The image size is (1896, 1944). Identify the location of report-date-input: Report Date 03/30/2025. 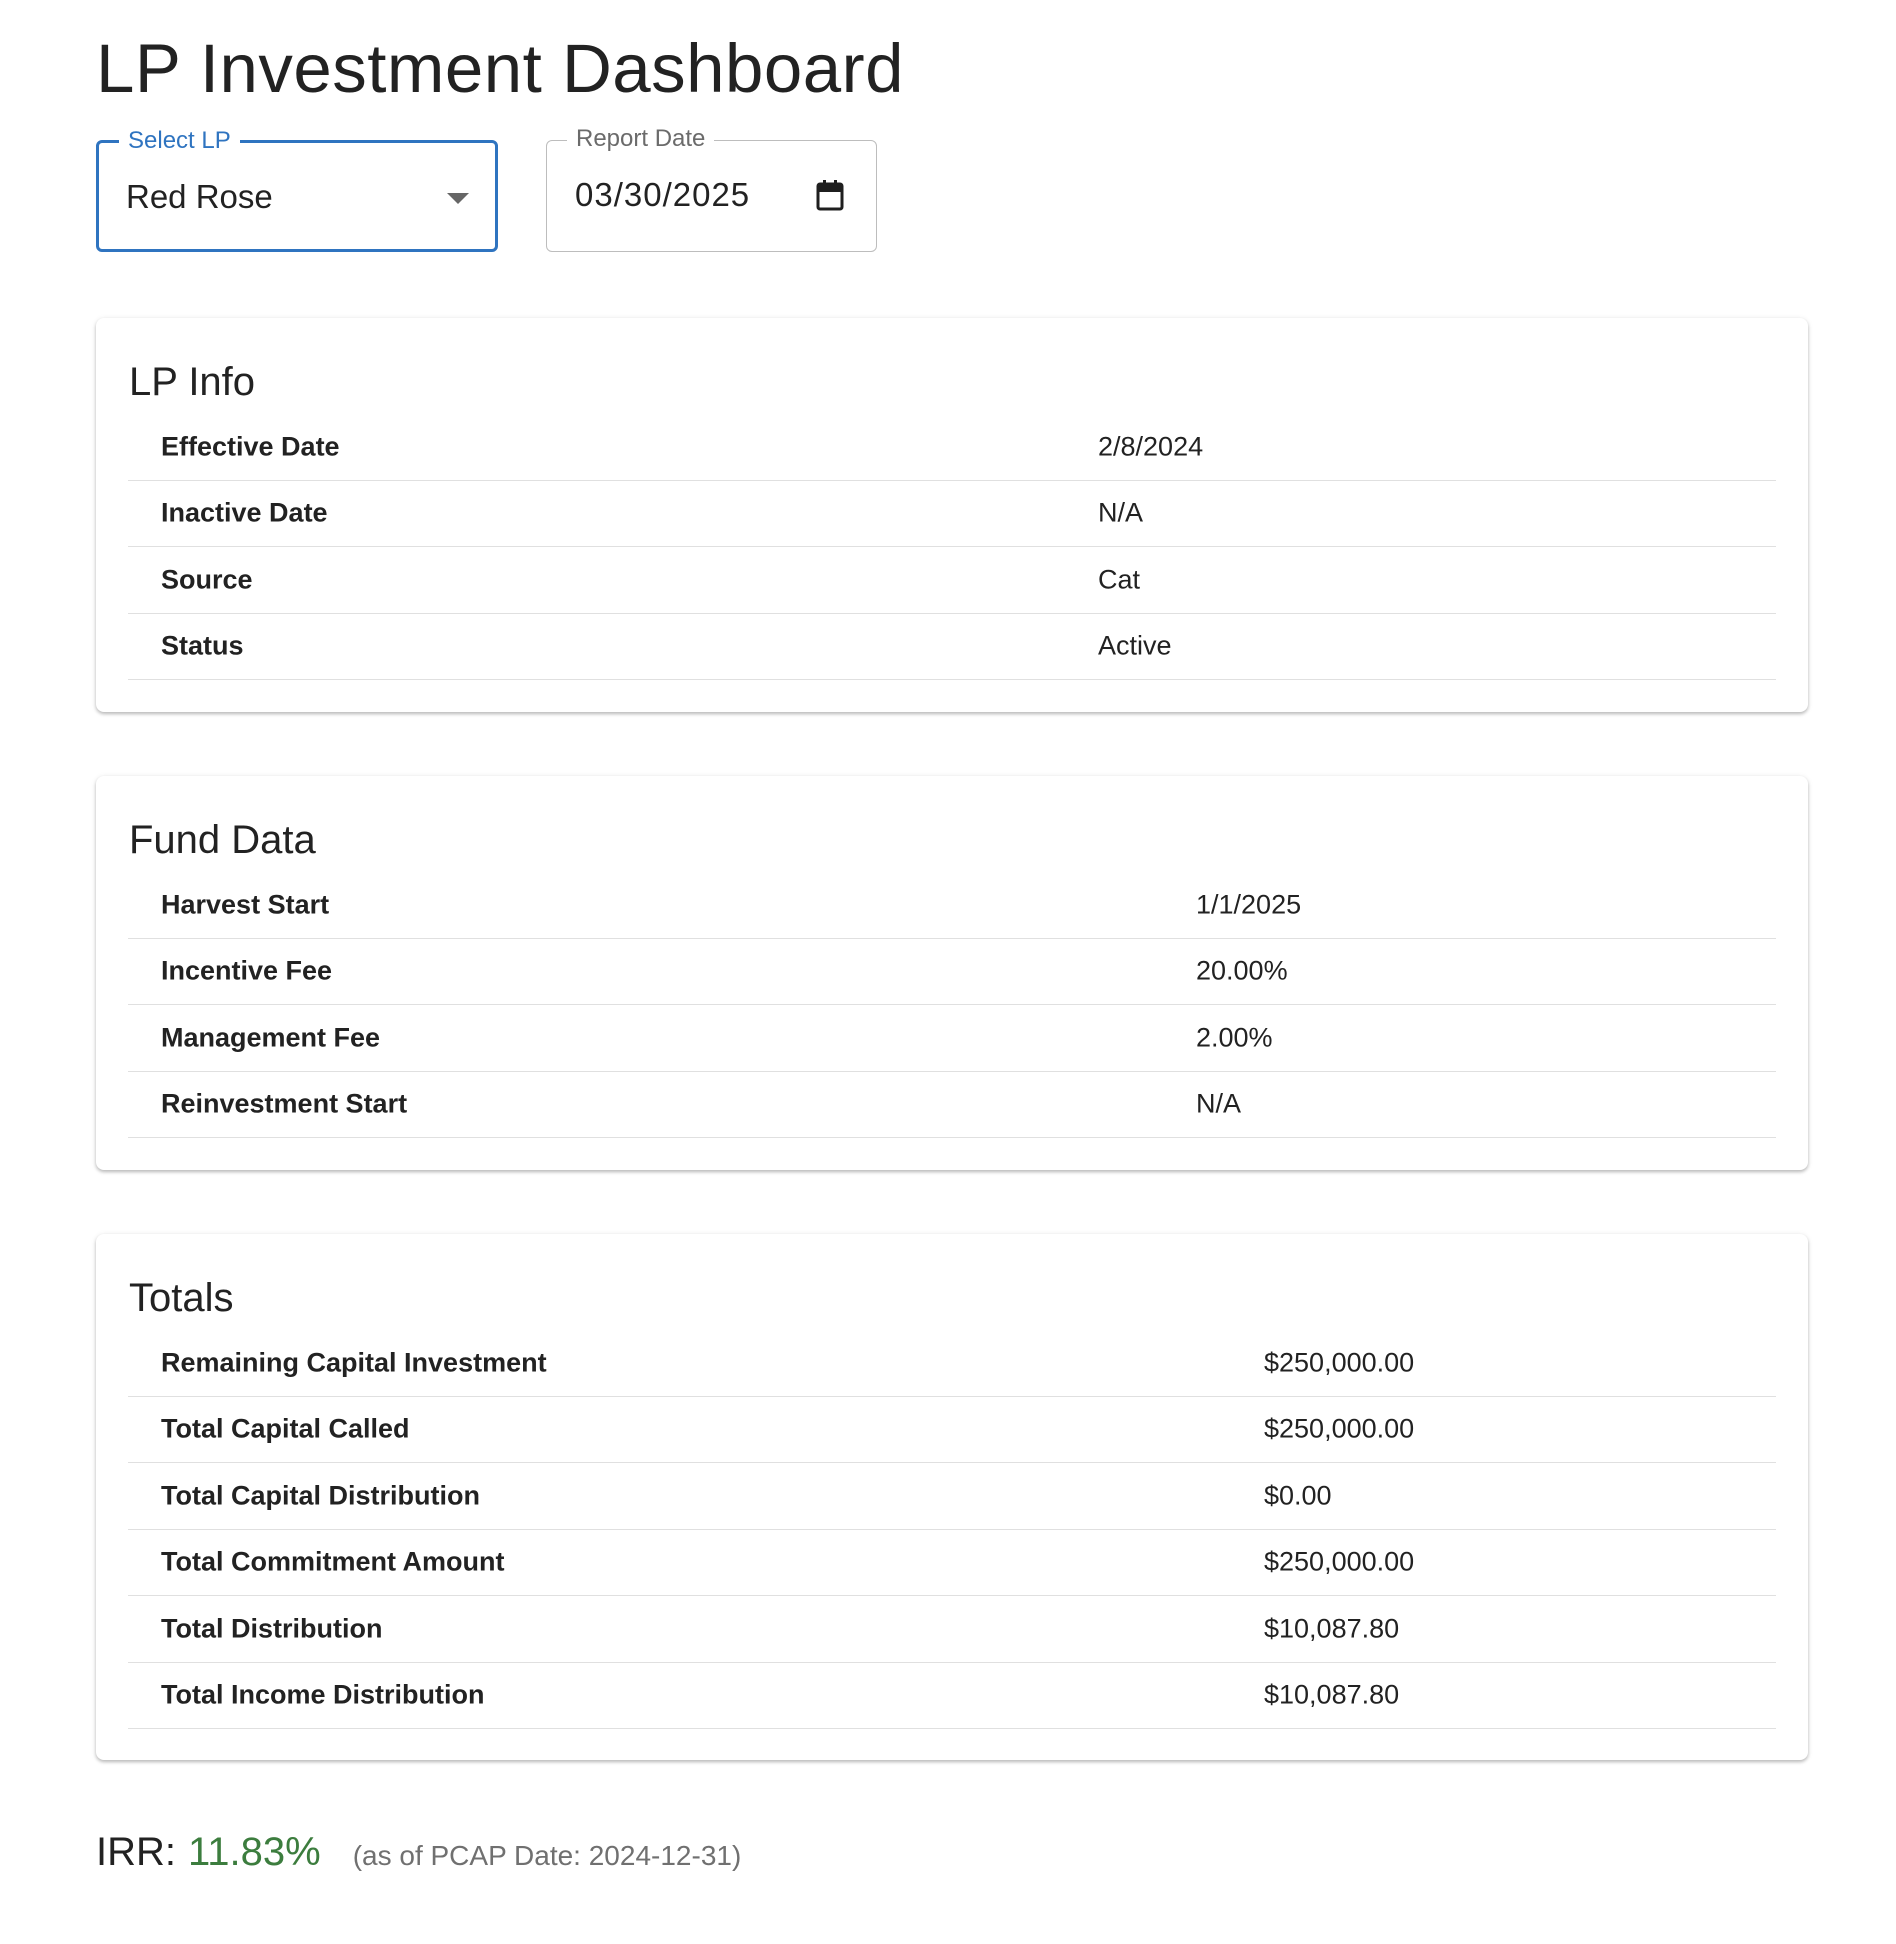
(711, 188).